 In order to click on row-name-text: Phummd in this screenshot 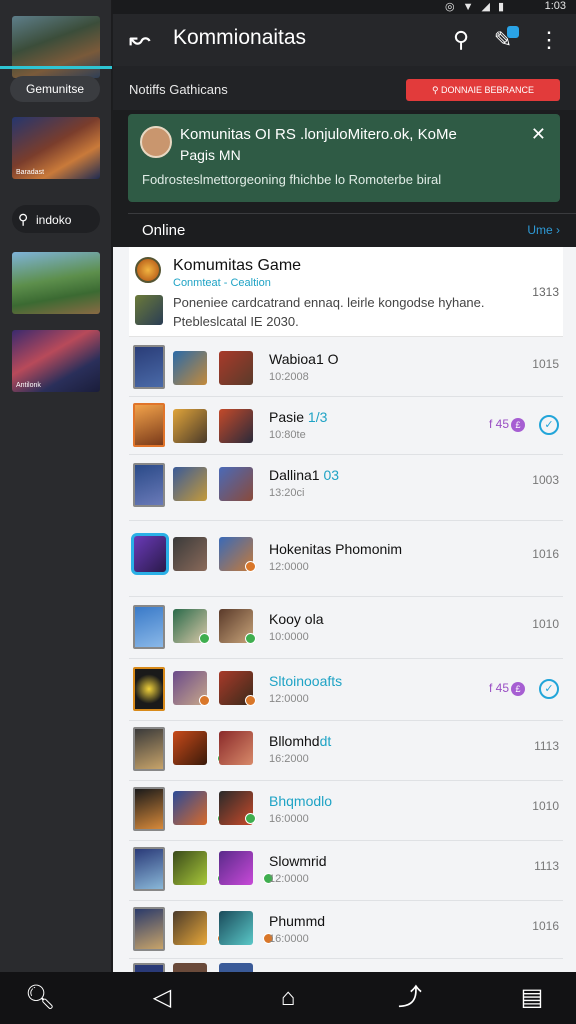, I will do `click(297, 921)`.